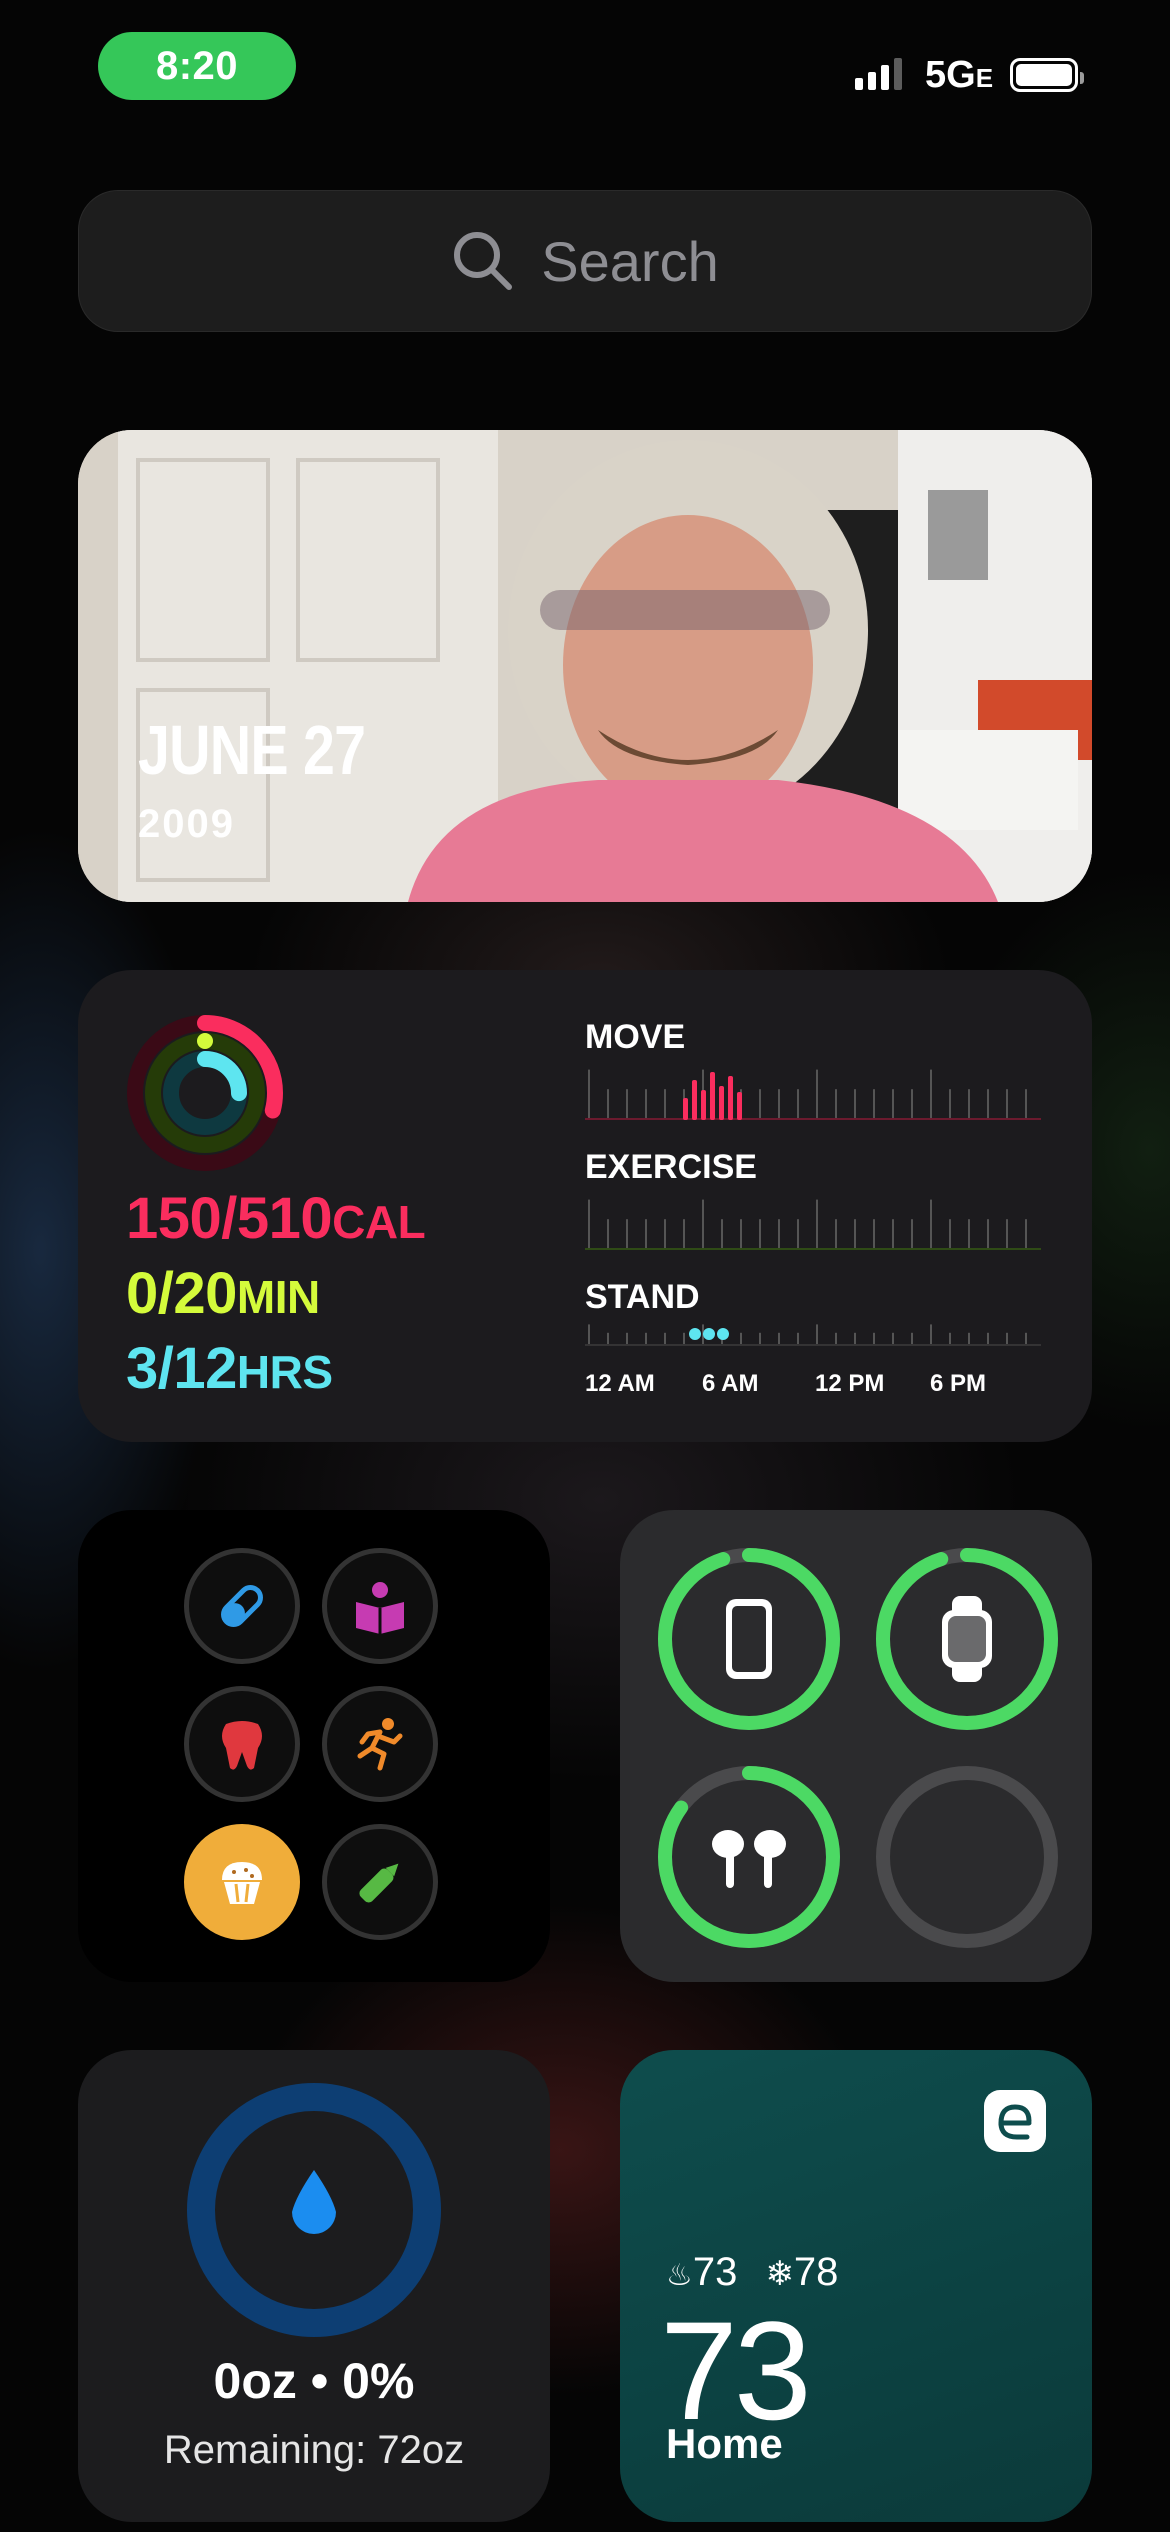 The width and height of the screenshot is (1170, 2532). I want to click on reading-book-icon, so click(380, 1608).